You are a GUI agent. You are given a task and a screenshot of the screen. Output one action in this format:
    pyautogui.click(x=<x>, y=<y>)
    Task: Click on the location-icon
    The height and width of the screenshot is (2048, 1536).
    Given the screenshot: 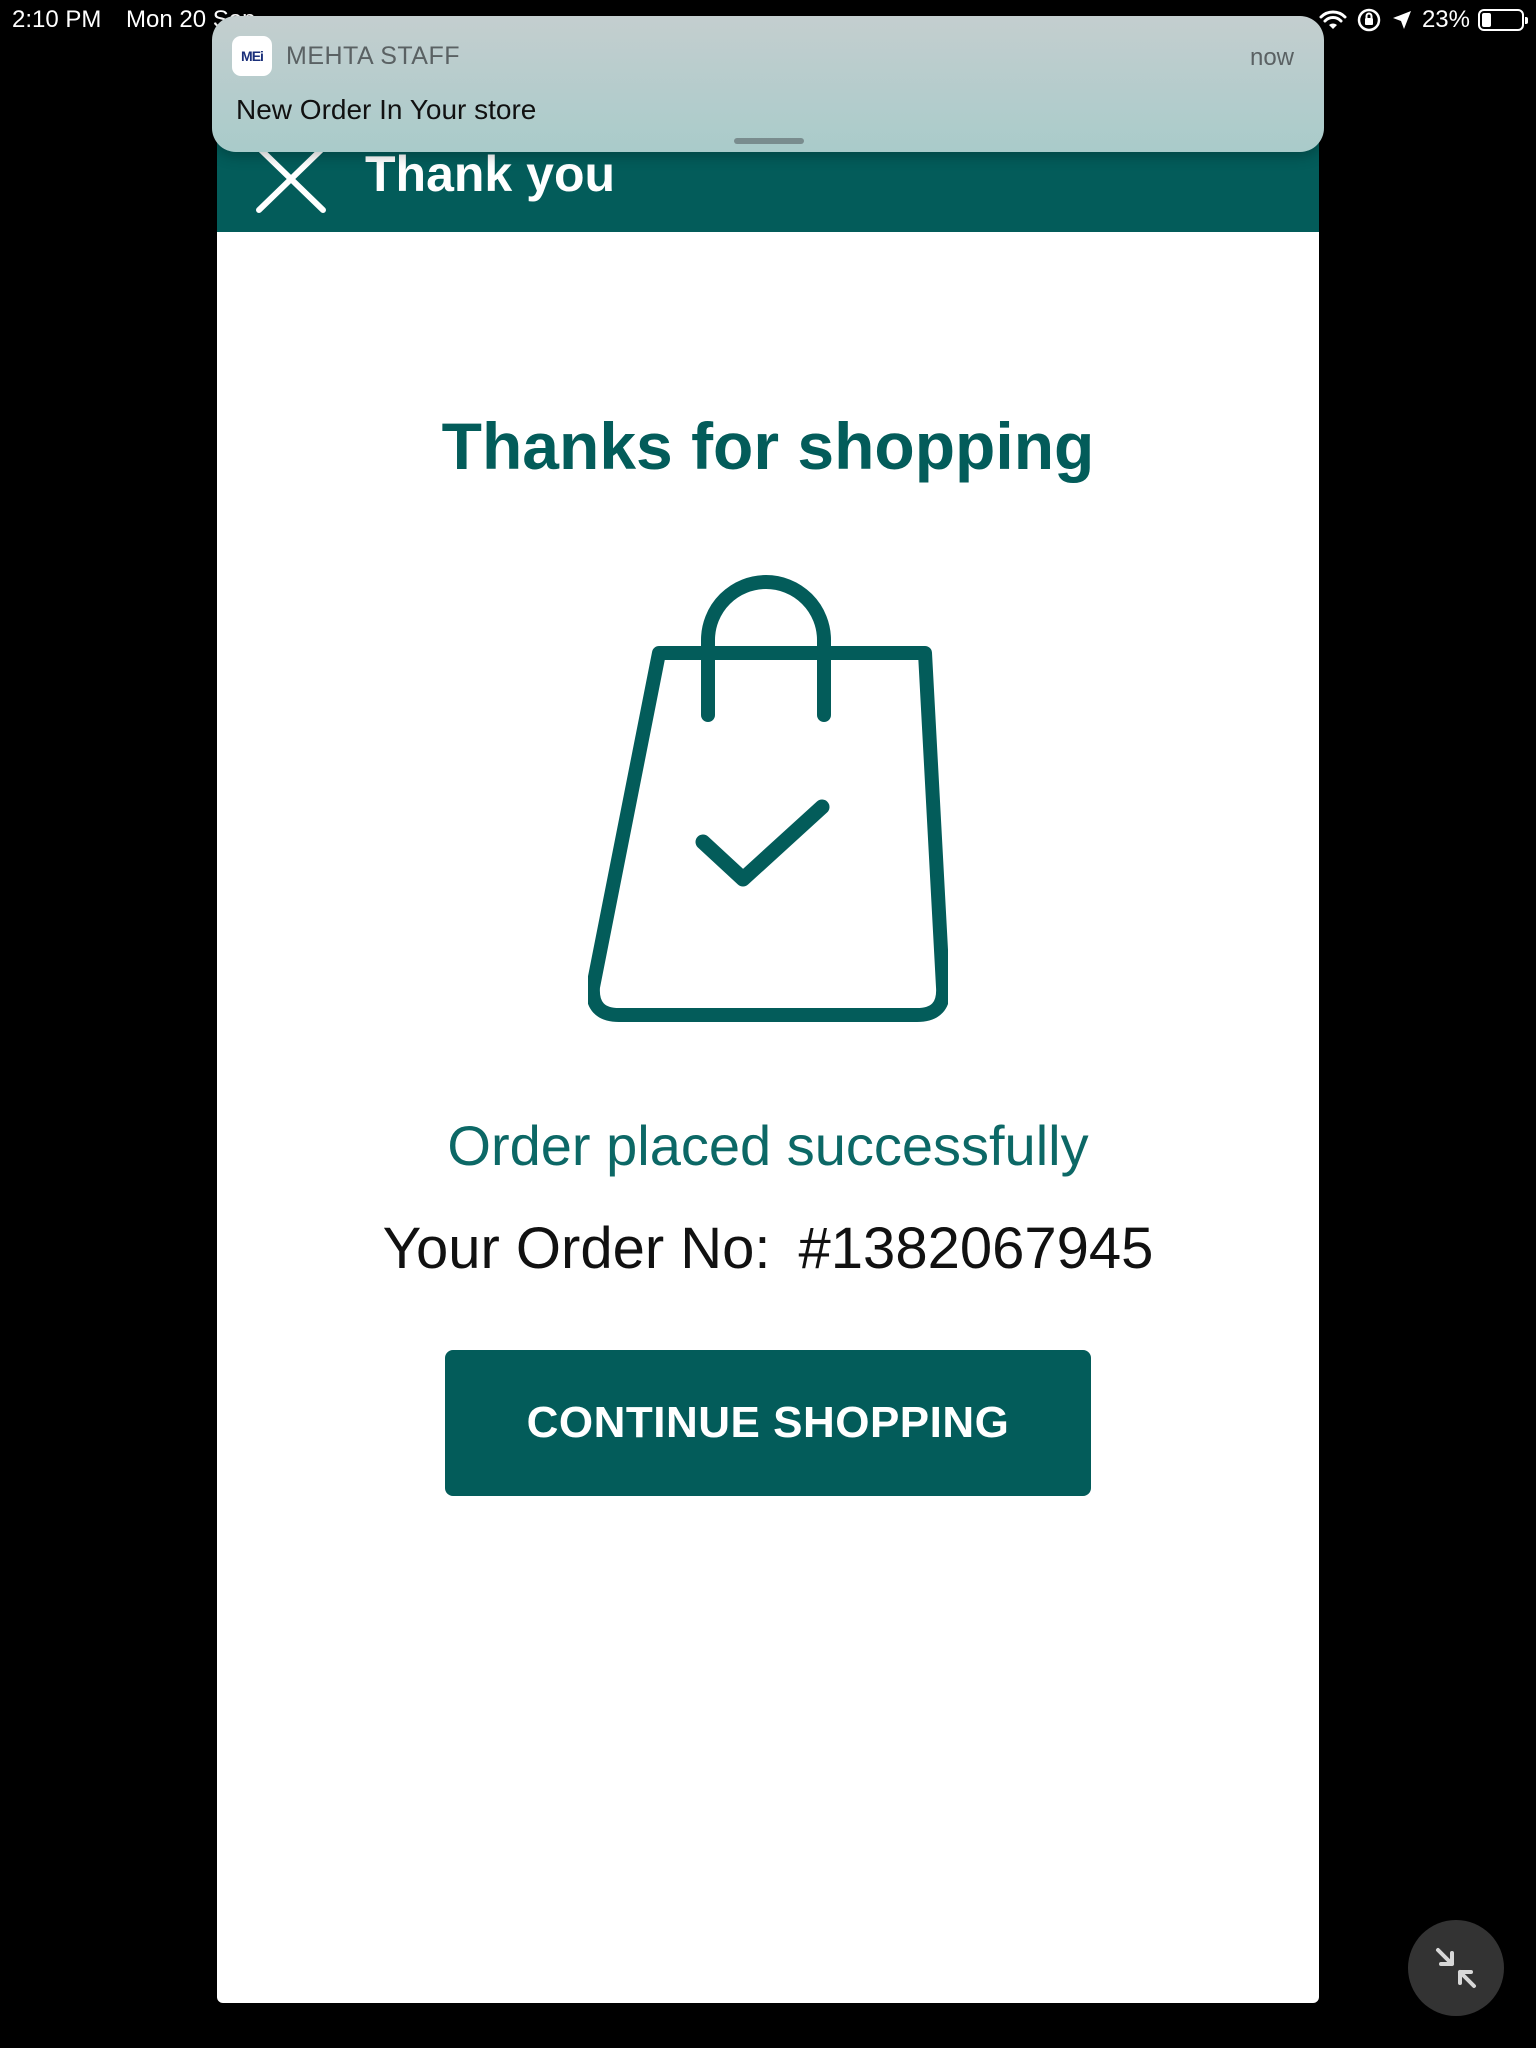 What is the action you would take?
    pyautogui.click(x=1401, y=20)
    